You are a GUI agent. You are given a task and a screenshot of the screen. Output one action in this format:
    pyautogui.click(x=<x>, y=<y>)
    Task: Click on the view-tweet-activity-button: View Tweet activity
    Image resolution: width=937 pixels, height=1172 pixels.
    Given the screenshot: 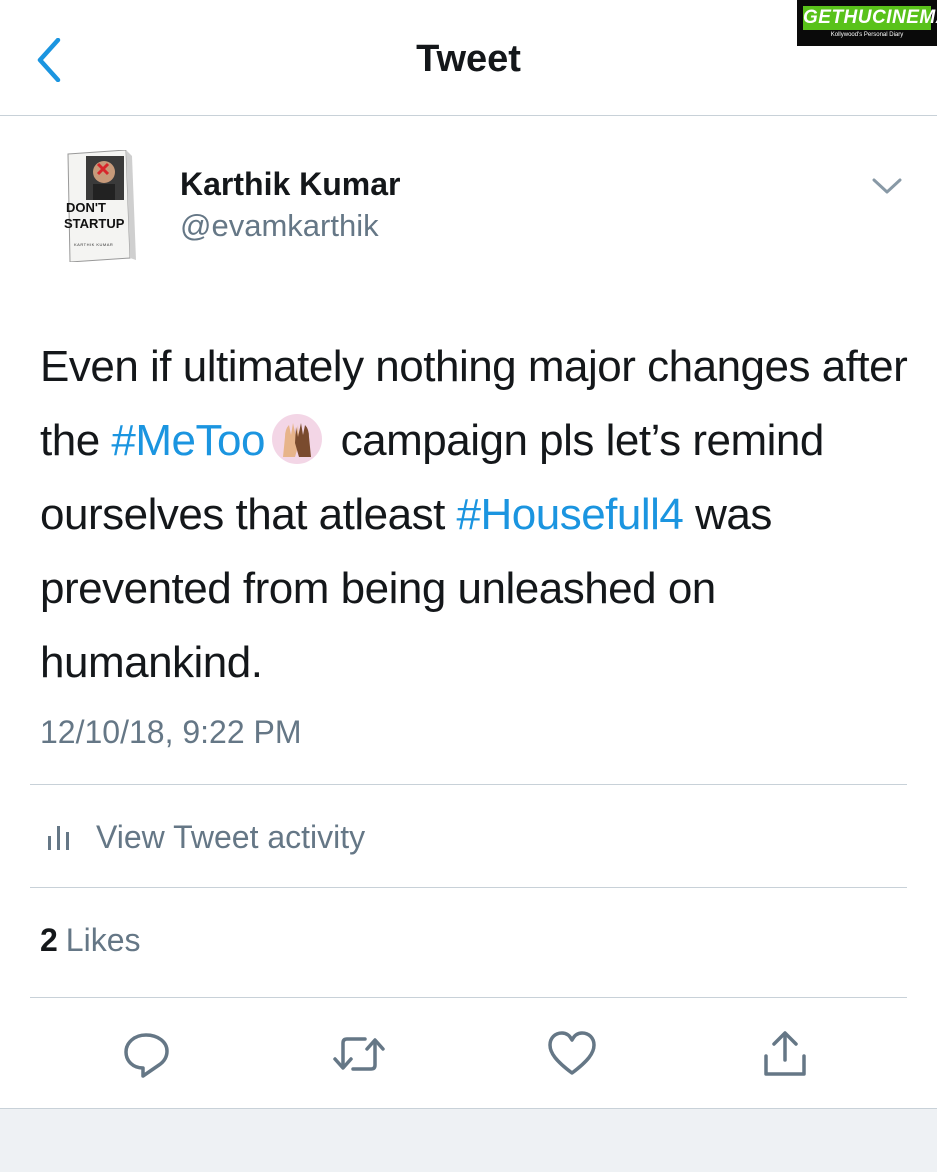 What is the action you would take?
    pyautogui.click(x=205, y=837)
    